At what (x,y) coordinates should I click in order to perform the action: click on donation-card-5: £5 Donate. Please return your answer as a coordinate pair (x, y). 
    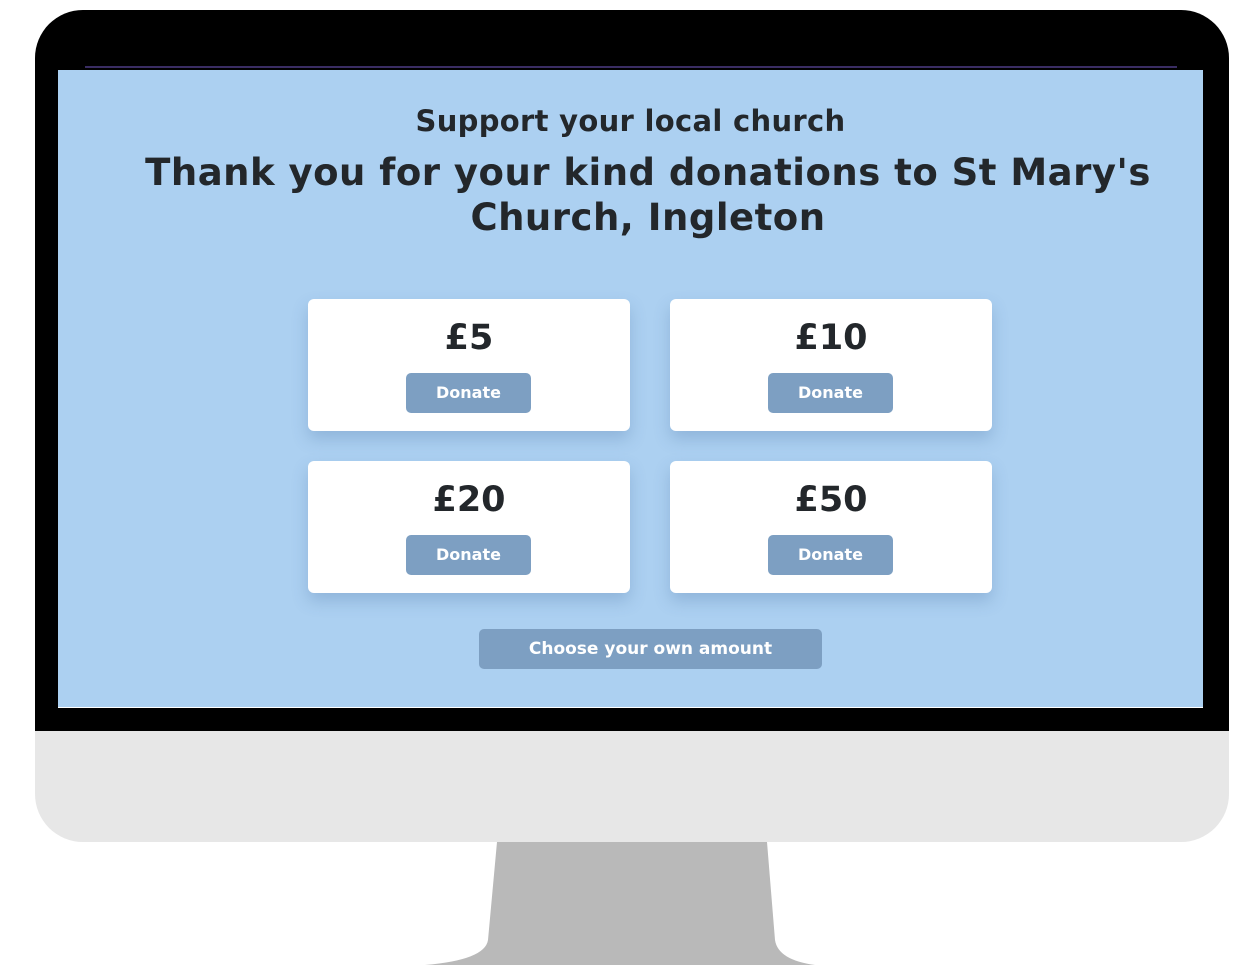
    Looking at the image, I should click on (469, 365).